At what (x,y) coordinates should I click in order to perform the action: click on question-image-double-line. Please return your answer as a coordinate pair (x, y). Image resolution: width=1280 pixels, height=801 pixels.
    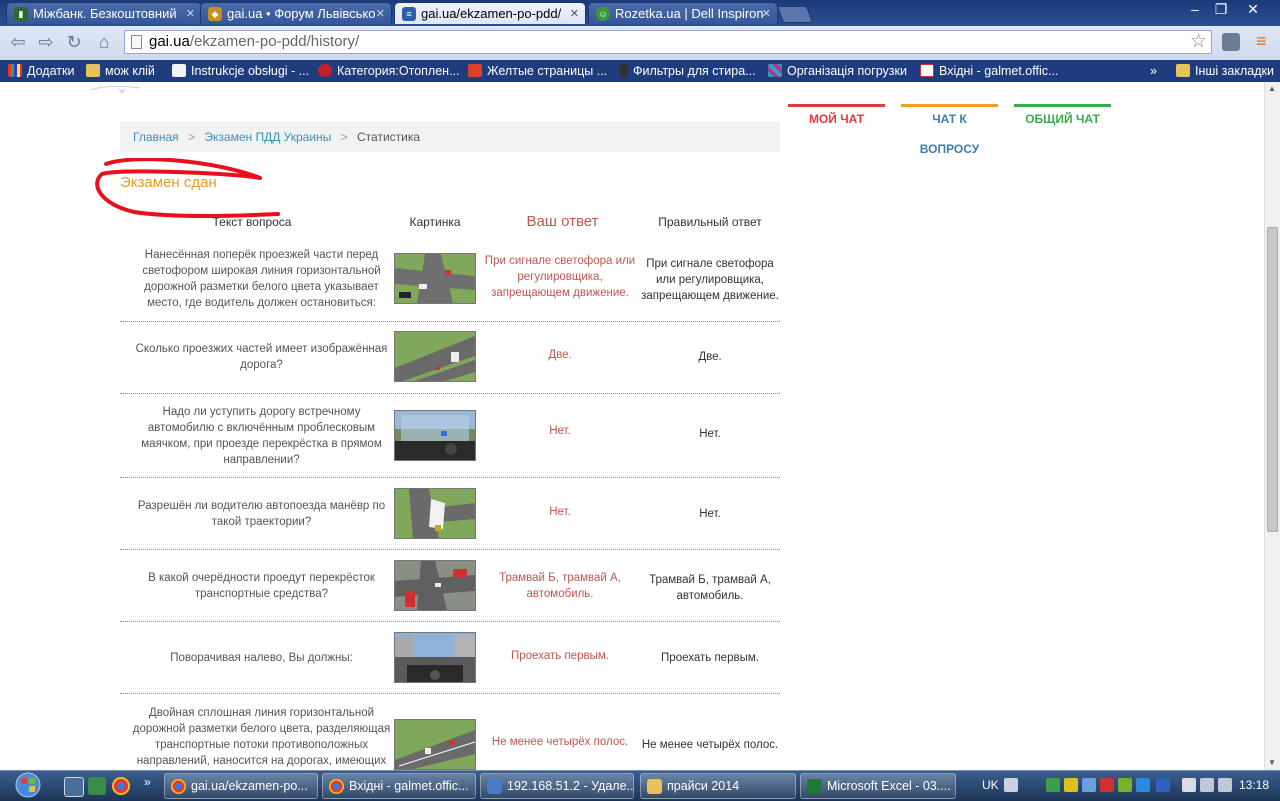
    Looking at the image, I should click on (435, 744).